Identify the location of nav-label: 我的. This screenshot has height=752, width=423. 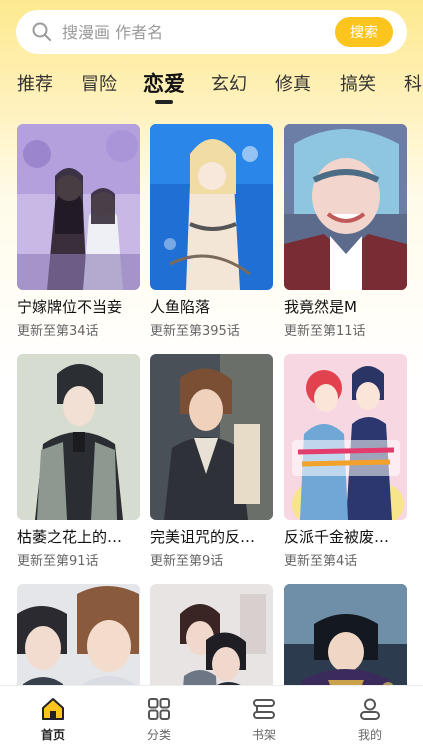
(369, 735).